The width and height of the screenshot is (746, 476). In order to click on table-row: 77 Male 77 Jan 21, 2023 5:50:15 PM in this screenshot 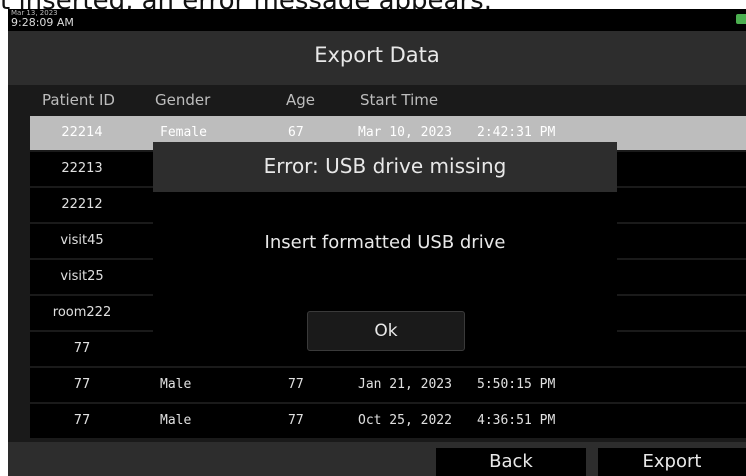, I will do `click(388, 385)`.